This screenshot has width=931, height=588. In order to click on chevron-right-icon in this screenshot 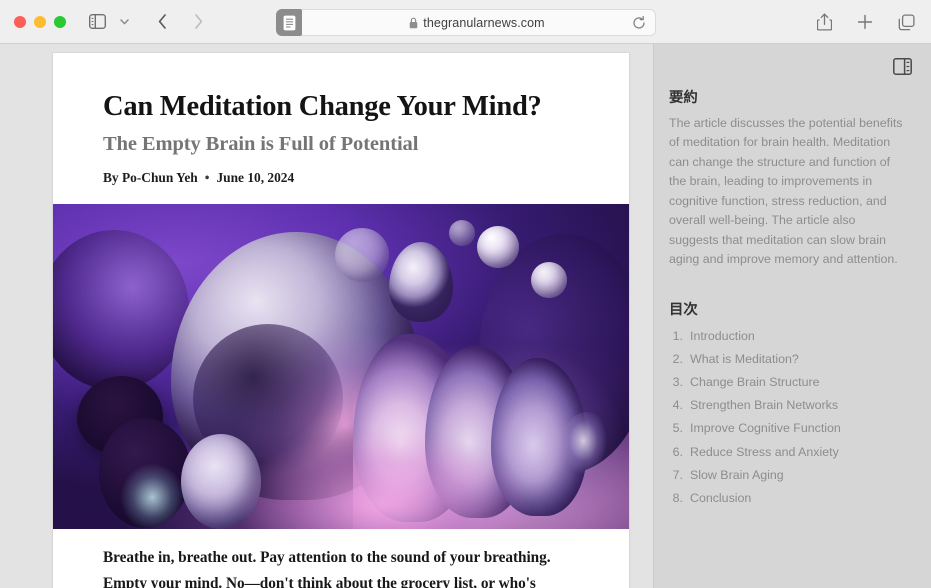, I will do `click(198, 21)`.